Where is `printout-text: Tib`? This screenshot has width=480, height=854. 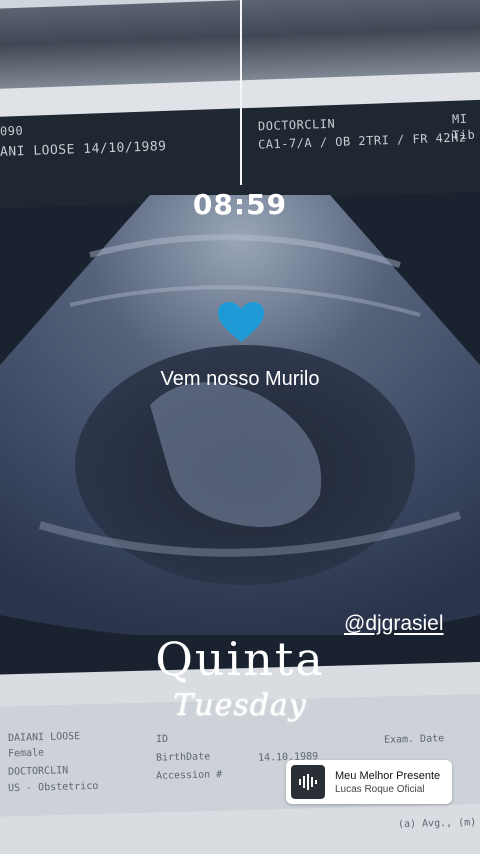
printout-text: Tib is located at coordinates (463, 135).